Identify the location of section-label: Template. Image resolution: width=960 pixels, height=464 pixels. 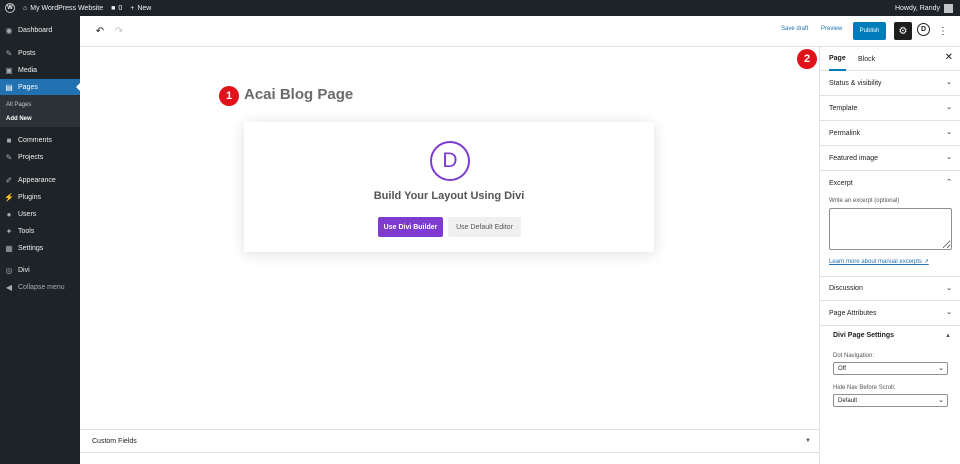
(843, 108).